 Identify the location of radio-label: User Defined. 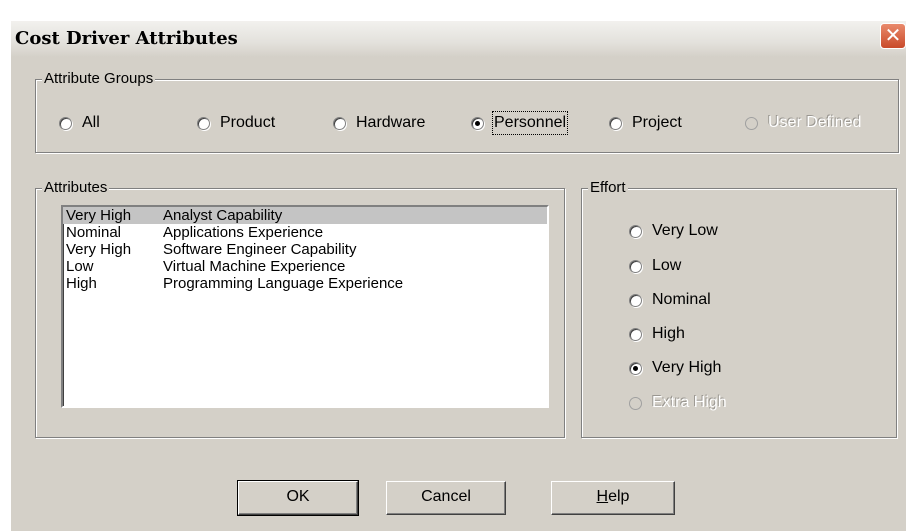
(815, 122).